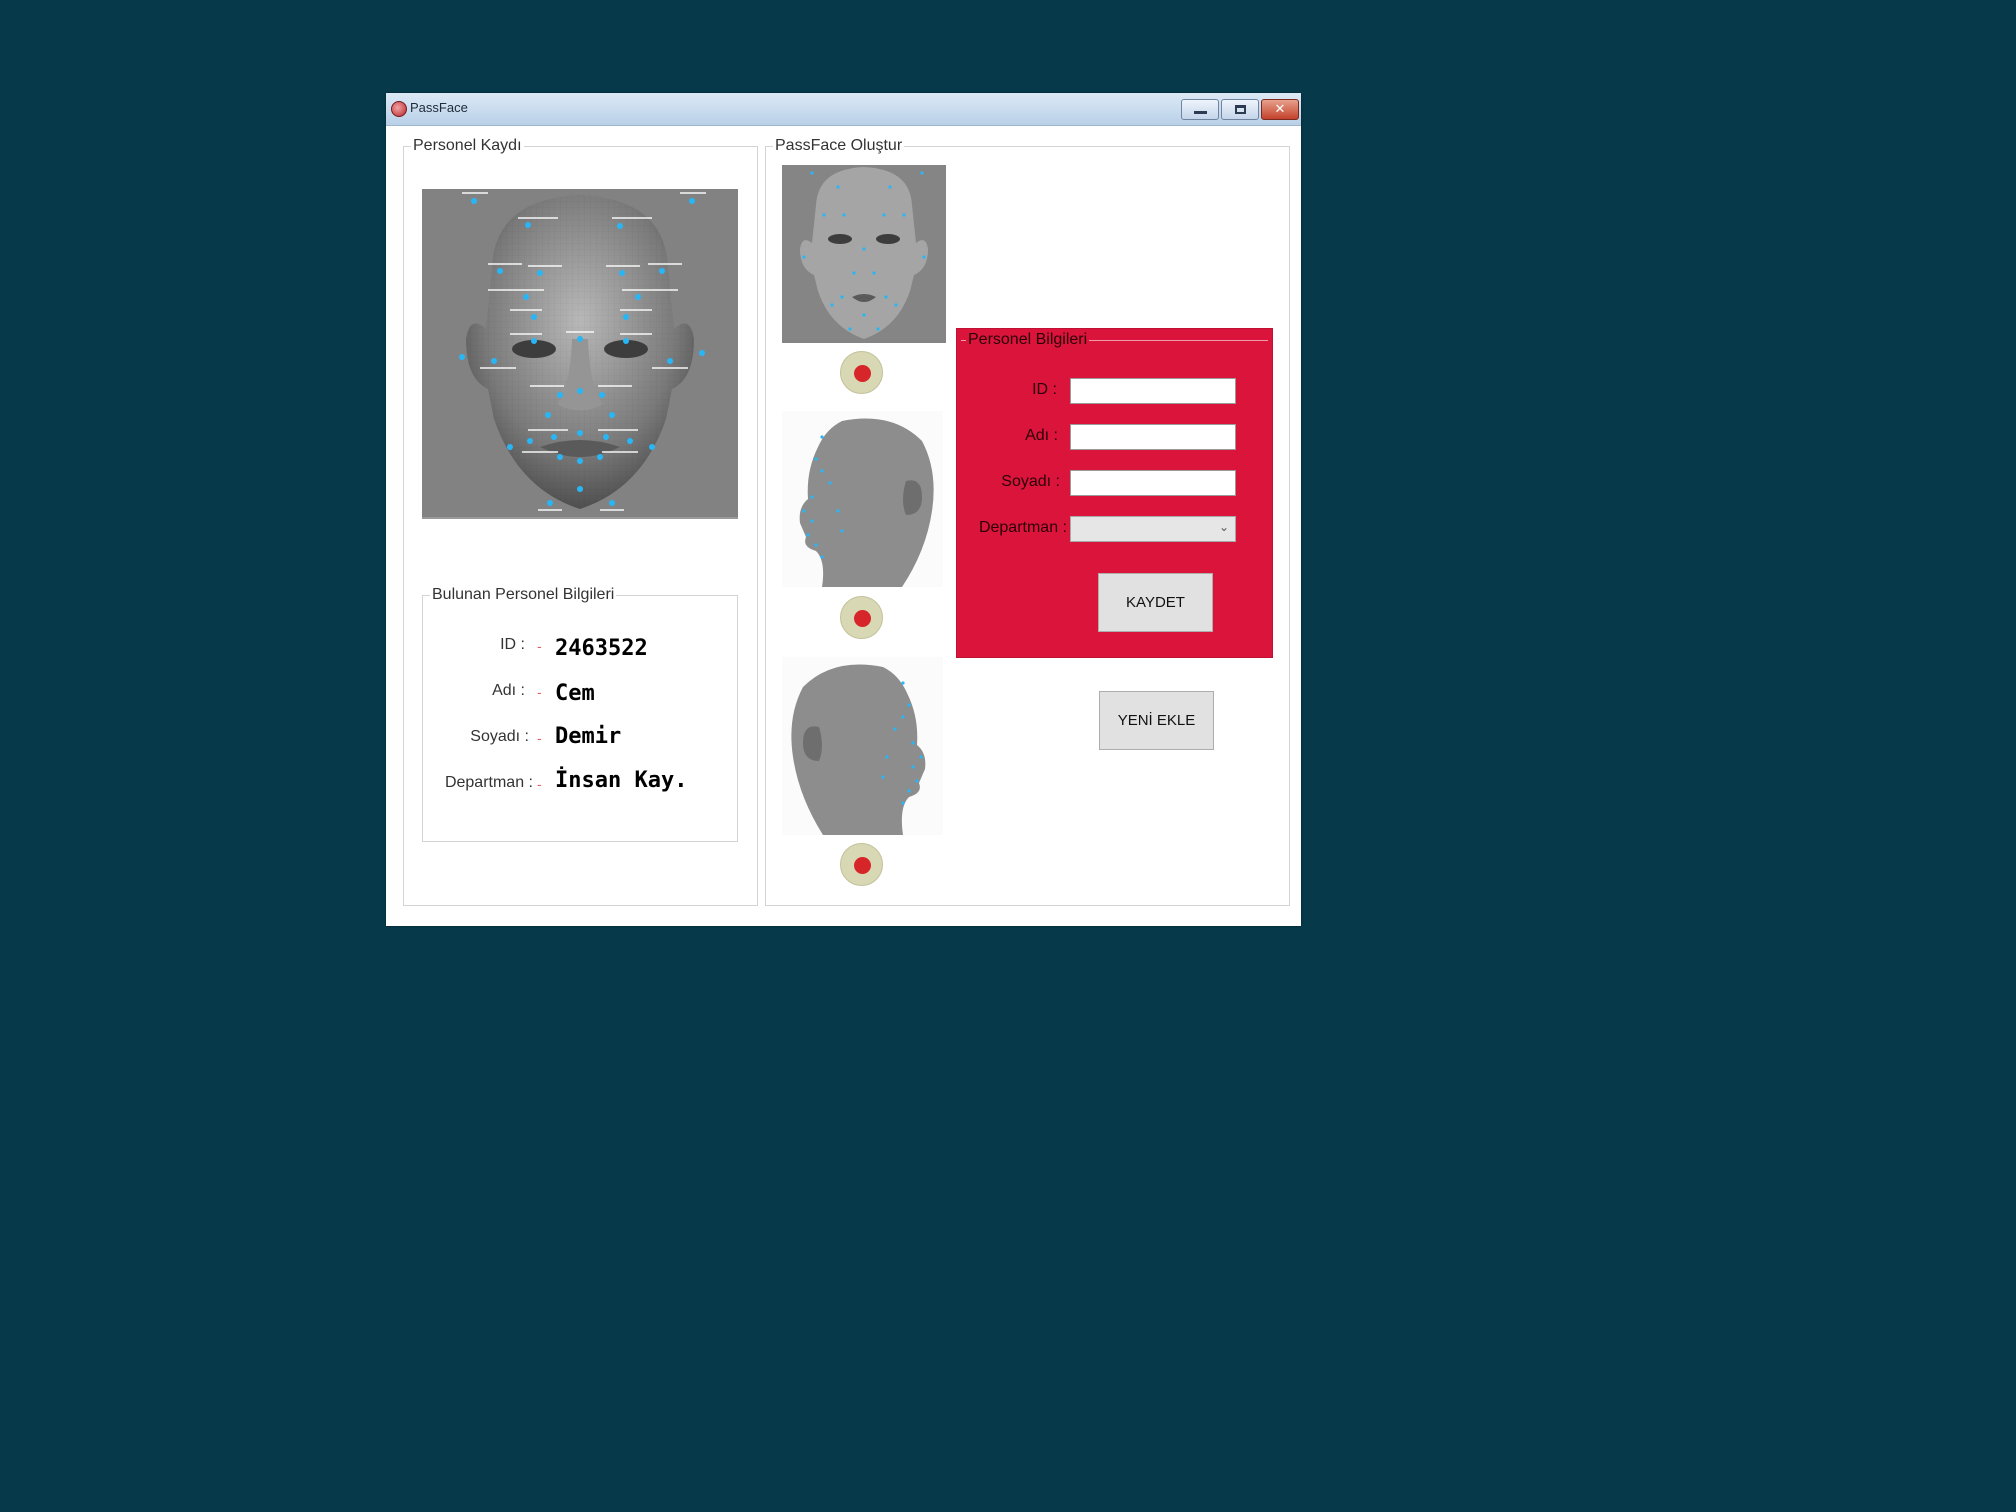  I want to click on found-id-label: ID :, so click(512, 644).